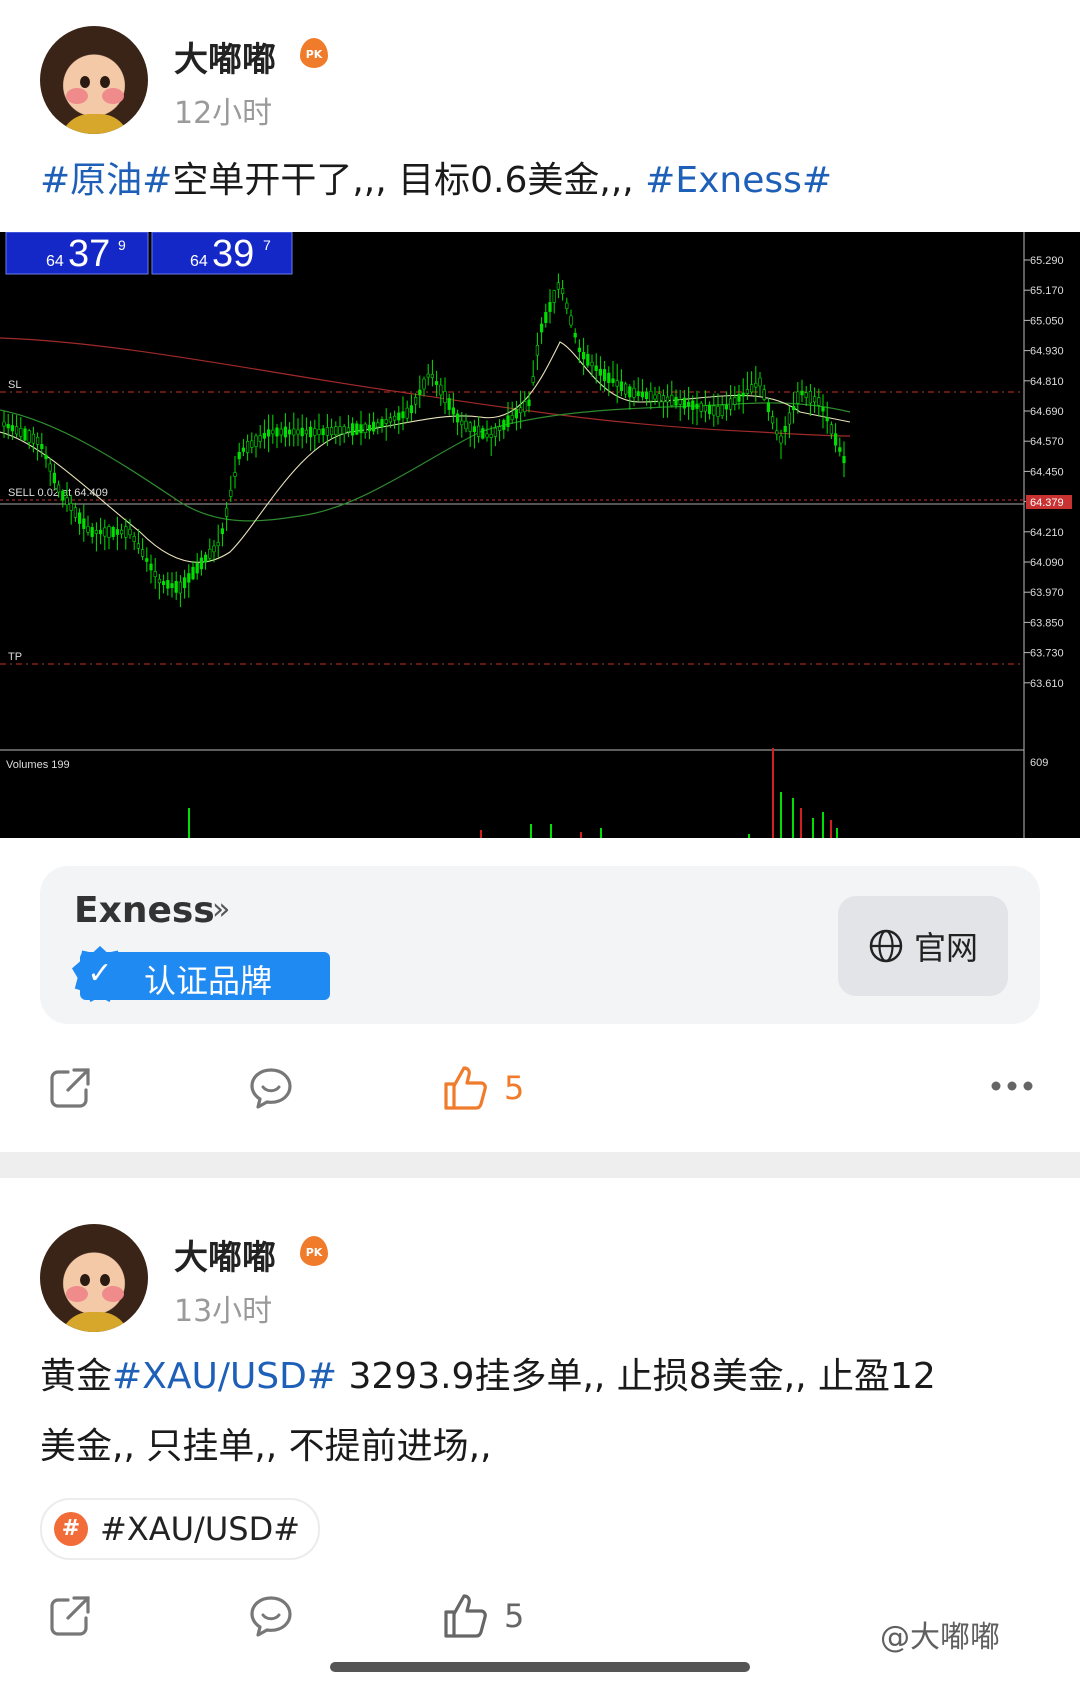 This screenshot has width=1080, height=1693. I want to click on brand-card: Exness » ✓ 认证品牌 官网, so click(540, 945).